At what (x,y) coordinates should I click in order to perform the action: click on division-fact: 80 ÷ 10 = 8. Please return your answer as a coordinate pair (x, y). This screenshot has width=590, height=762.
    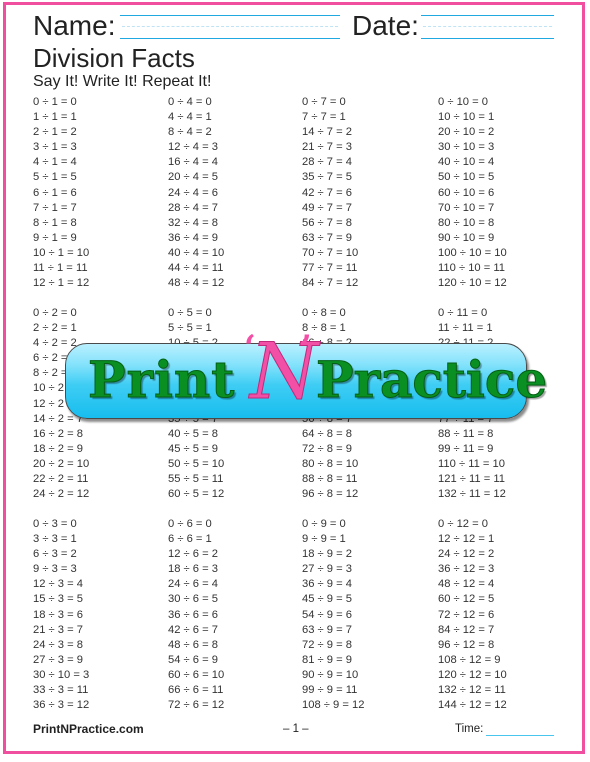
    Looking at the image, I should click on (466, 222).